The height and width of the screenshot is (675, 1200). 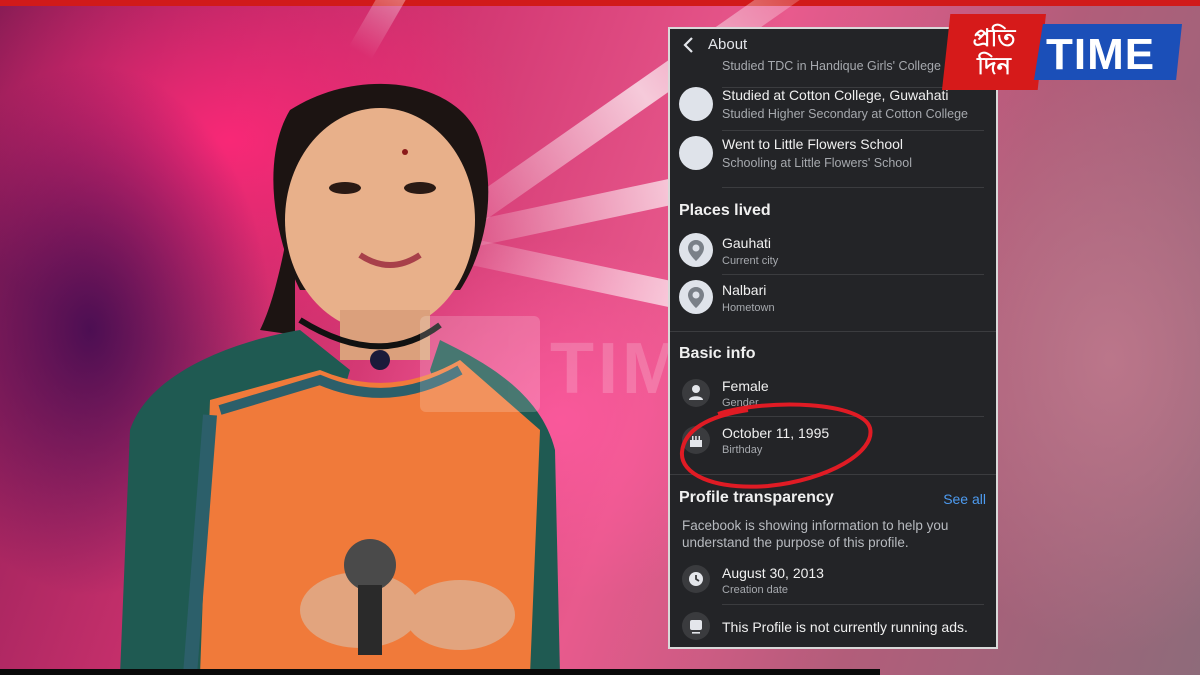 What do you see at coordinates (833, 255) in the screenshot?
I see `place-item: Gauhati Current city` at bounding box center [833, 255].